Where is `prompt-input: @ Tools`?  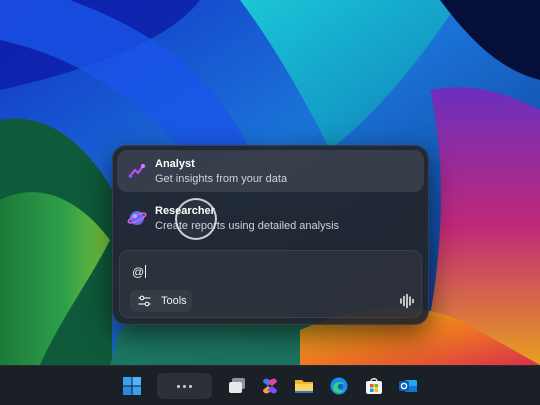
prompt-input: @ Tools is located at coordinates (270, 284).